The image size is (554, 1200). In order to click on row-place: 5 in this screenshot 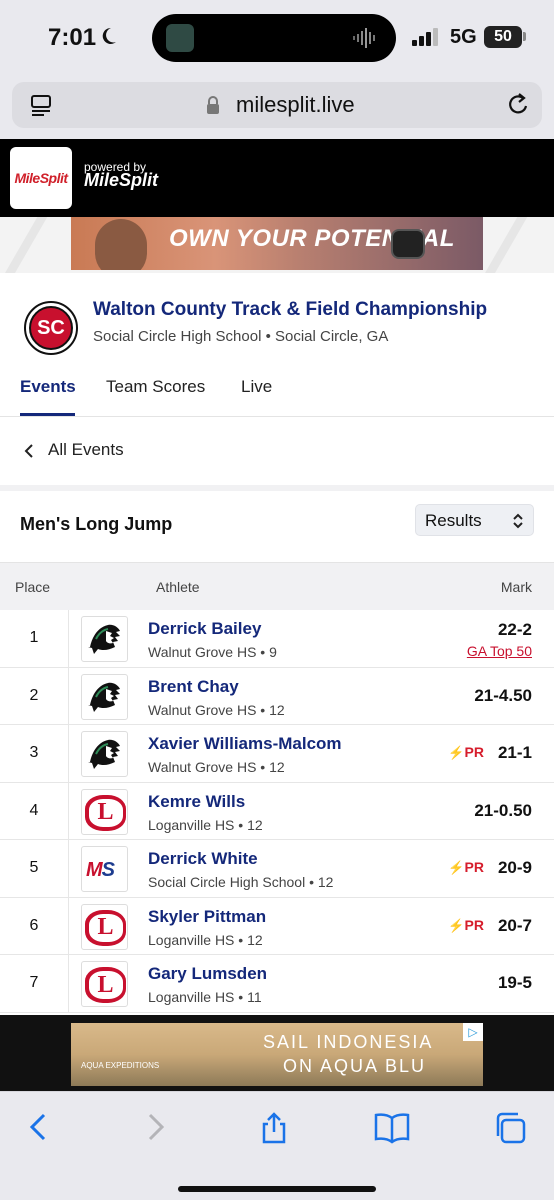, I will do `click(34, 868)`.